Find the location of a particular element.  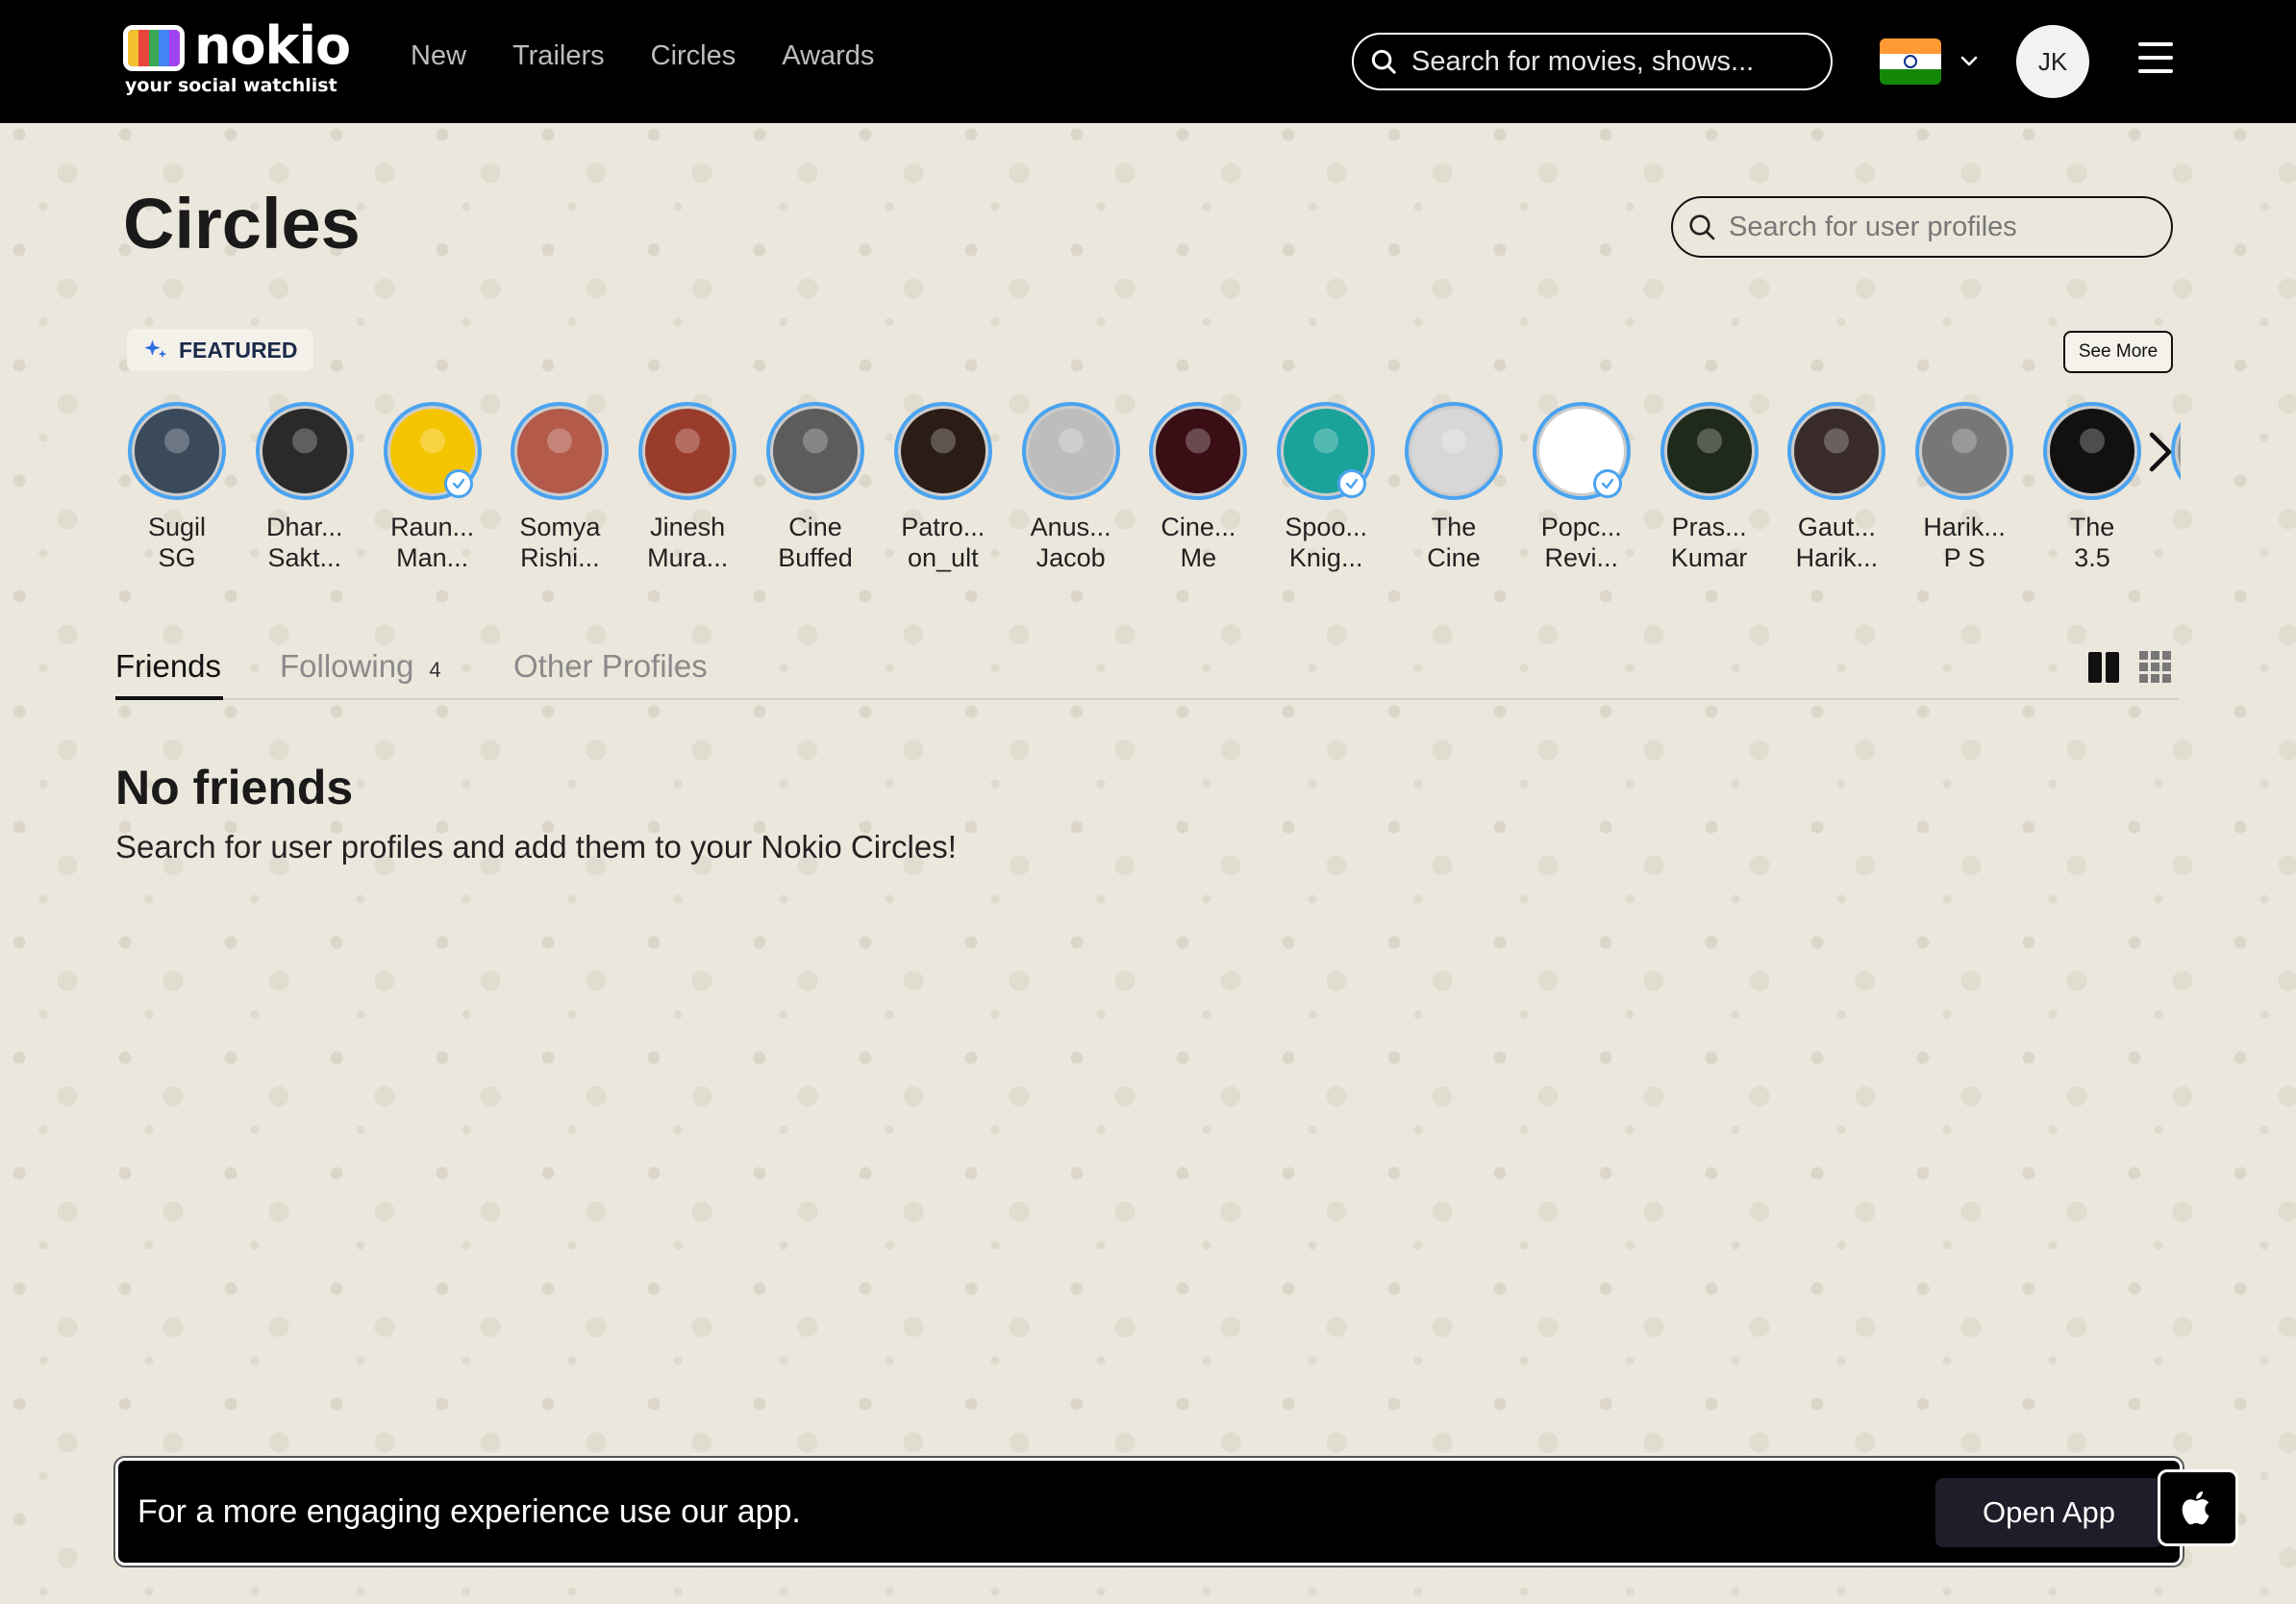

following-count-badge: 4 is located at coordinates (435, 670).